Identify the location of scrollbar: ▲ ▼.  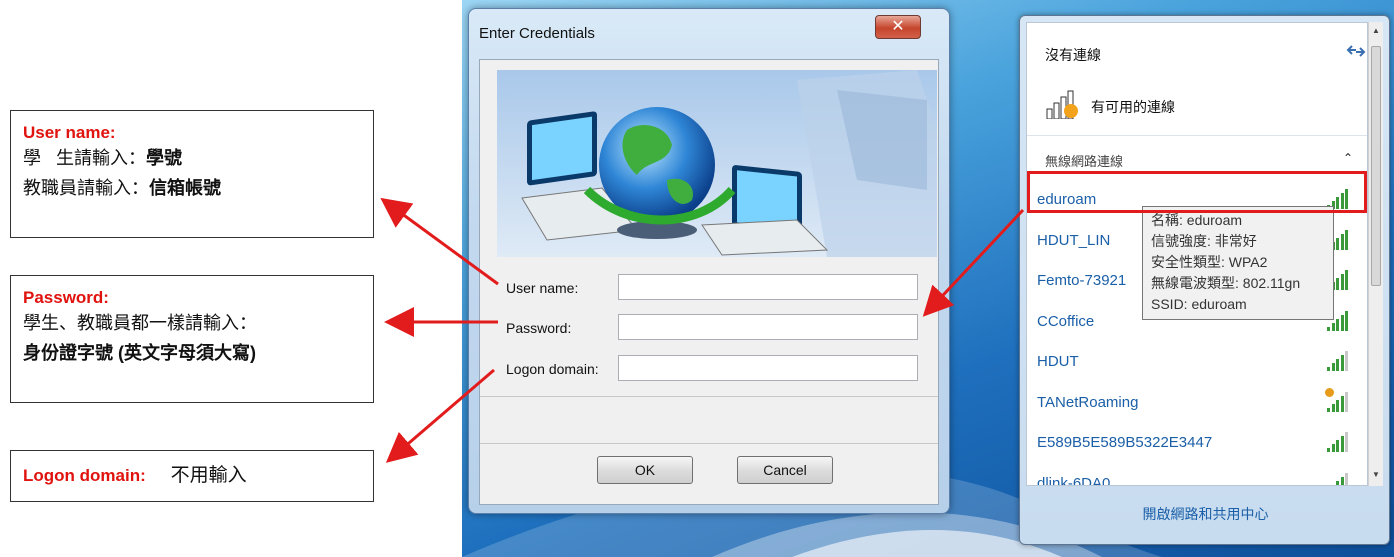
(1375, 254).